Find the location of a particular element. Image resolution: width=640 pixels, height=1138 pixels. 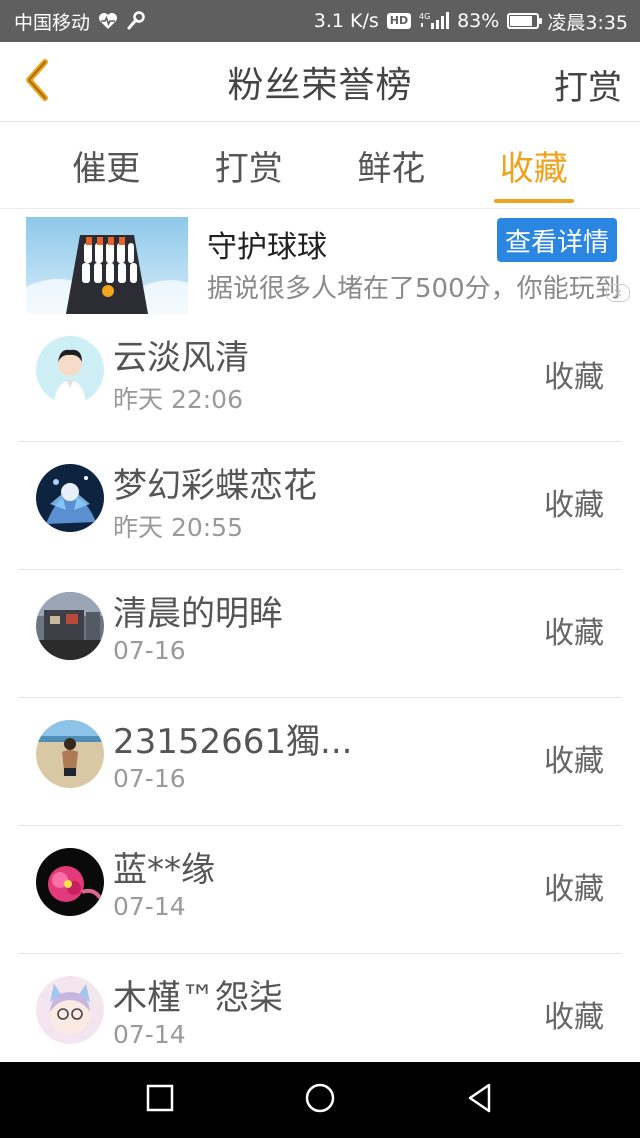

tab-bar: 催更 打赏 鲜花 收藏 is located at coordinates (320, 166).